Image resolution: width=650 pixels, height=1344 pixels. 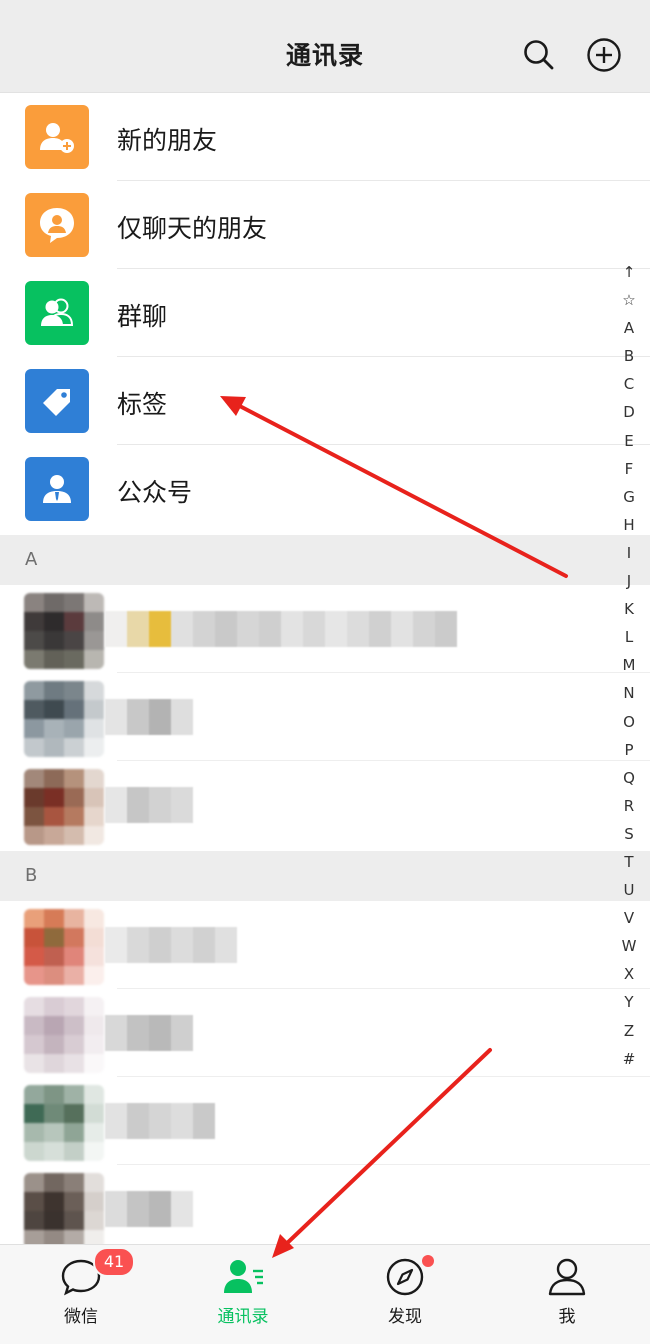 I want to click on index-letter: F, so click(x=629, y=469).